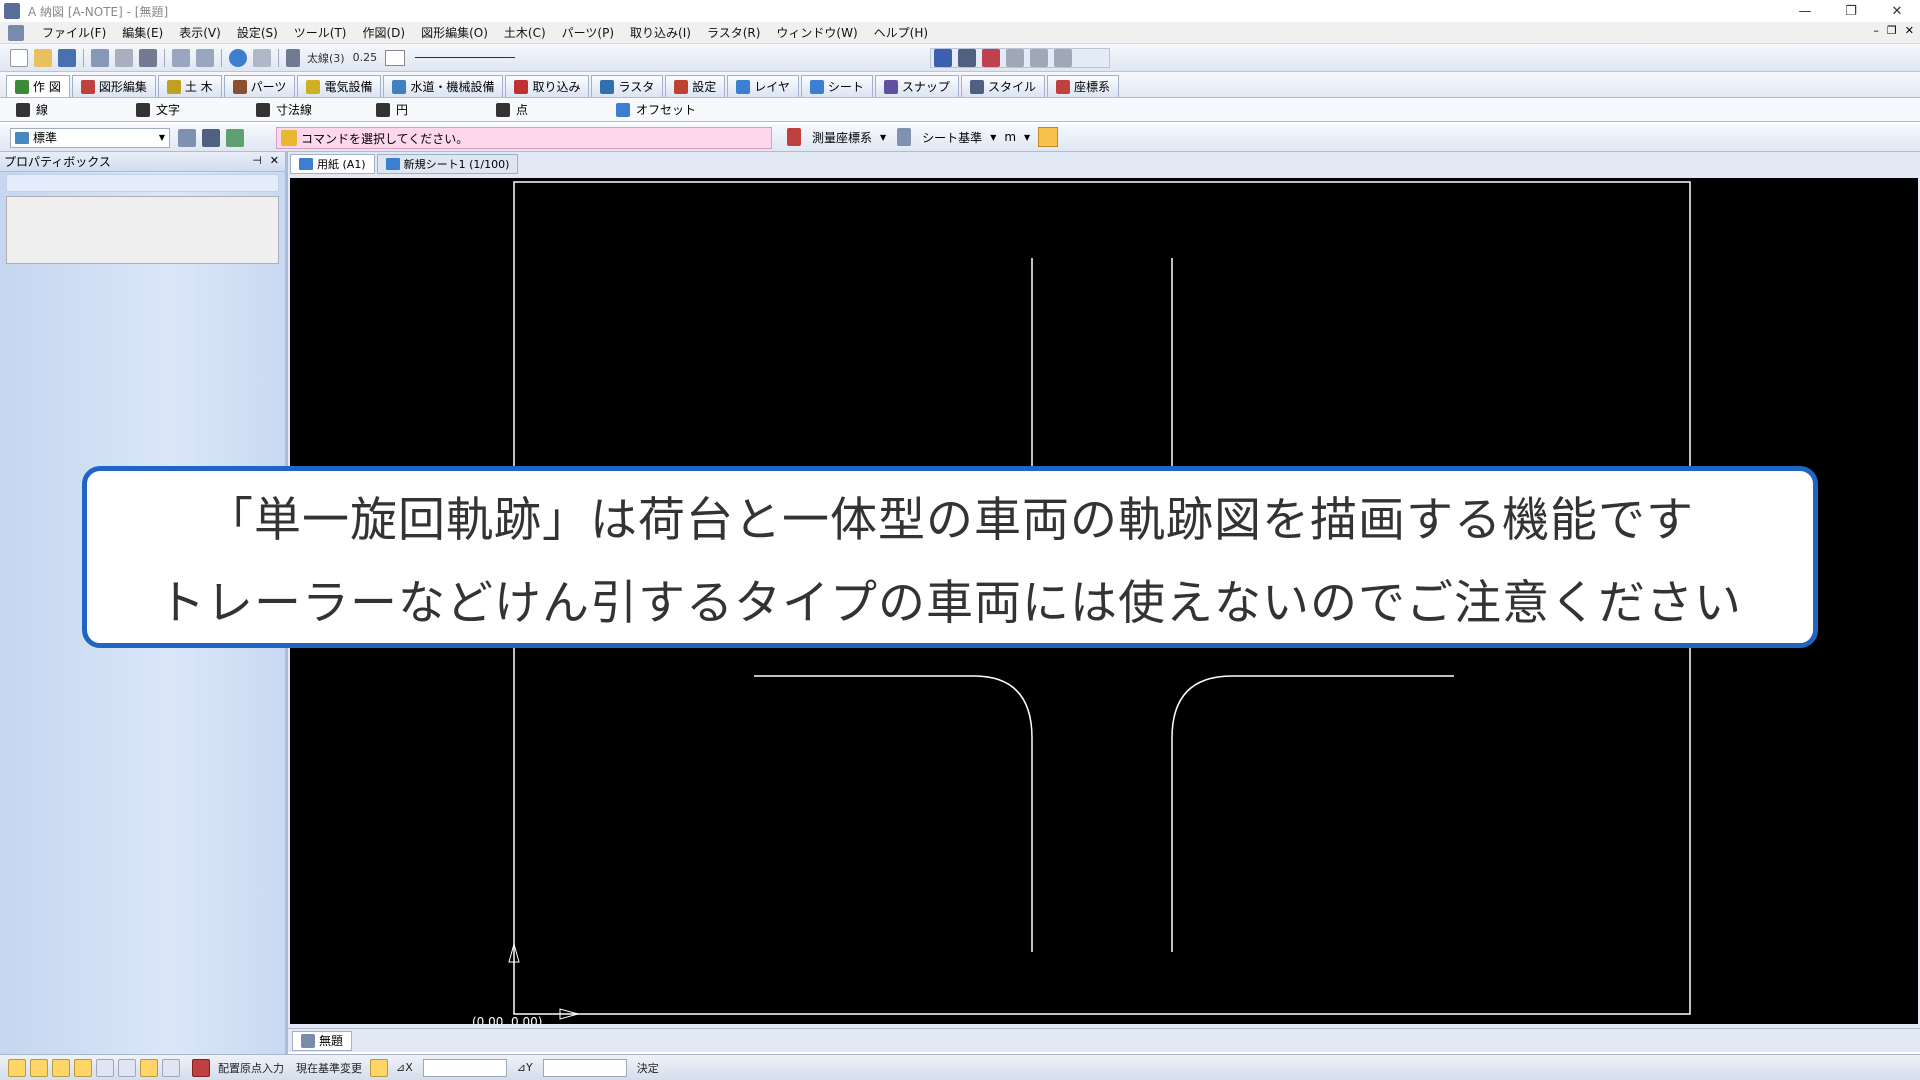  Describe the element at coordinates (836, 86) in the screenshot. I see `ribbon-tab-10: シート` at that location.